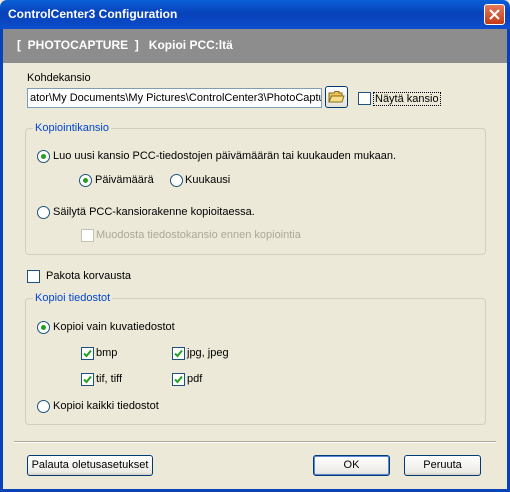  What do you see at coordinates (106, 406) in the screenshot?
I see `all-files-label: Kopioi kaikki tiedostot` at bounding box center [106, 406].